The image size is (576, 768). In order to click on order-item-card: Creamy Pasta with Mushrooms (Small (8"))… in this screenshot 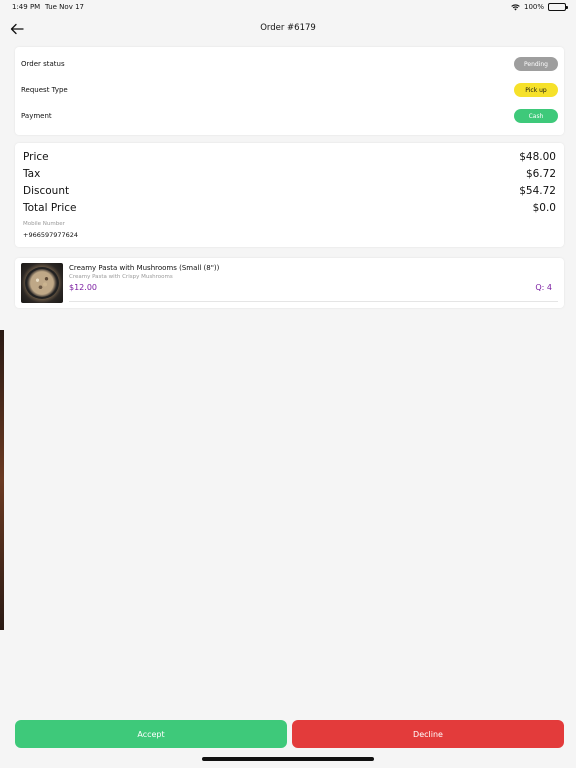, I will do `click(289, 283)`.